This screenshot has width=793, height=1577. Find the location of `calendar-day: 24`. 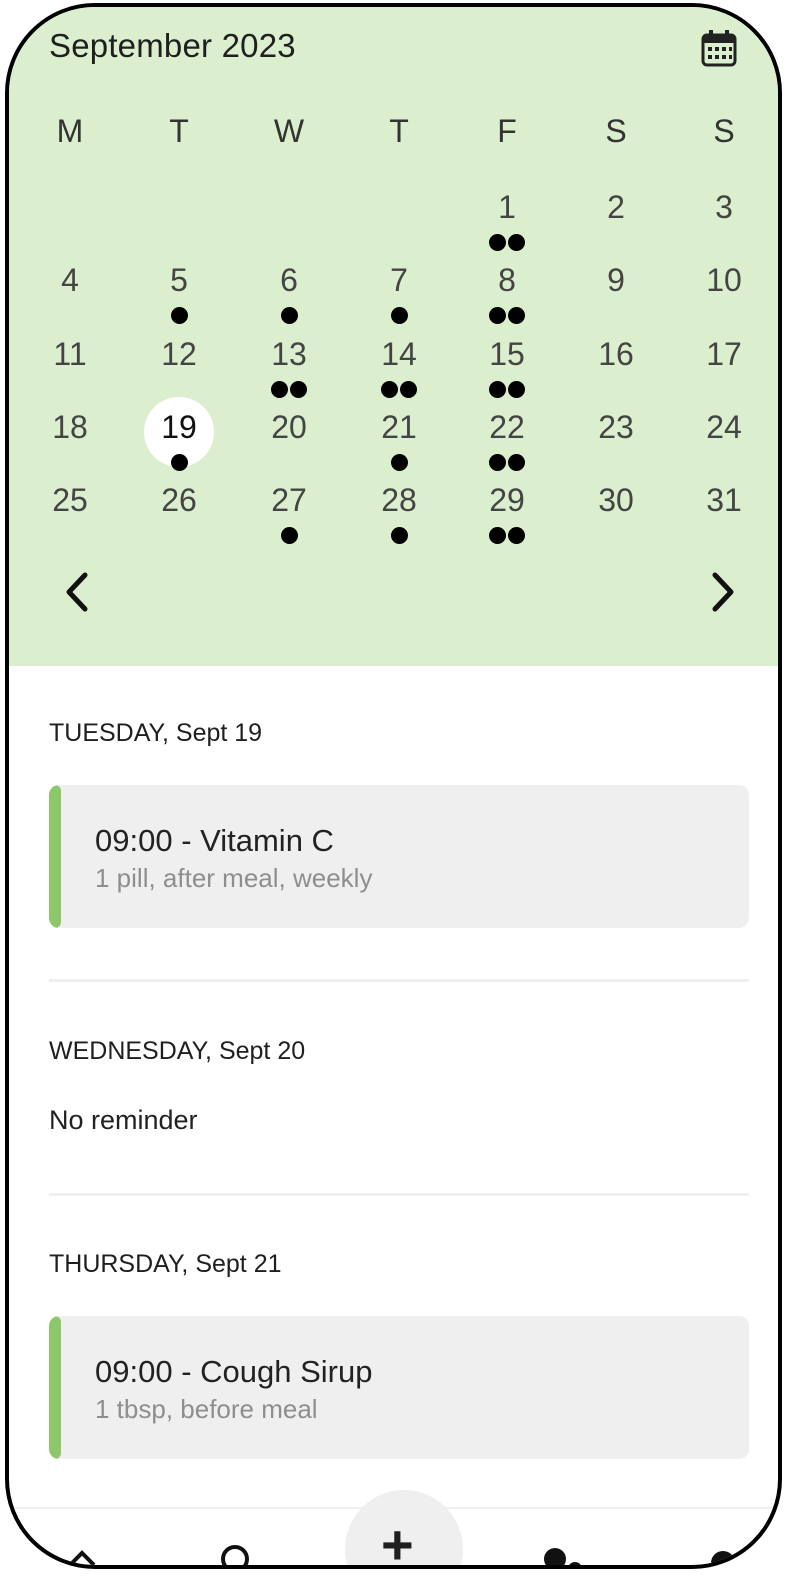

calendar-day: 24 is located at coordinates (724, 432).